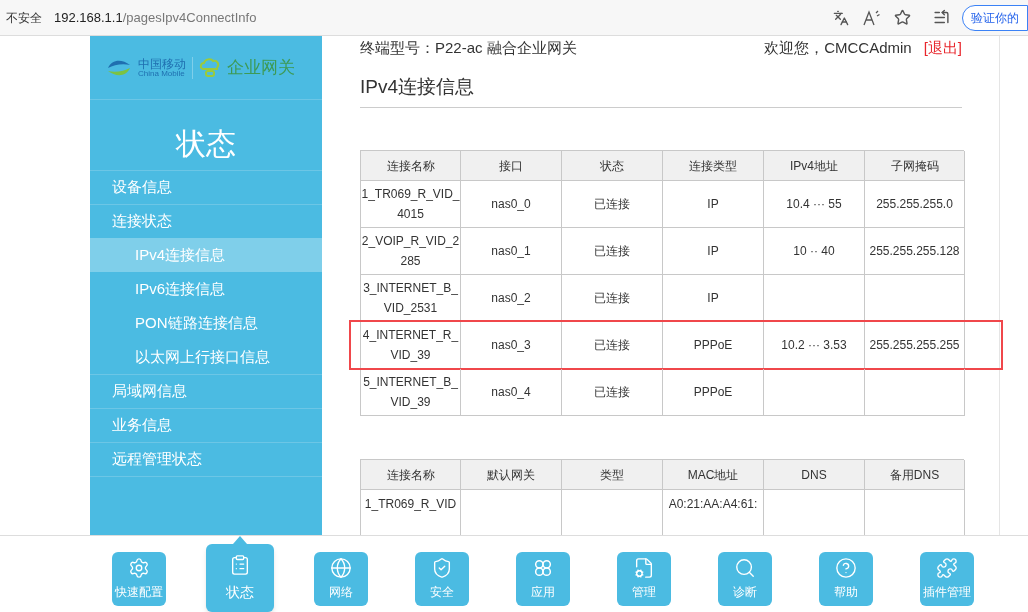  What do you see at coordinates (206, 459) in the screenshot?
I see `sidebar-item: 远程管理状态` at bounding box center [206, 459].